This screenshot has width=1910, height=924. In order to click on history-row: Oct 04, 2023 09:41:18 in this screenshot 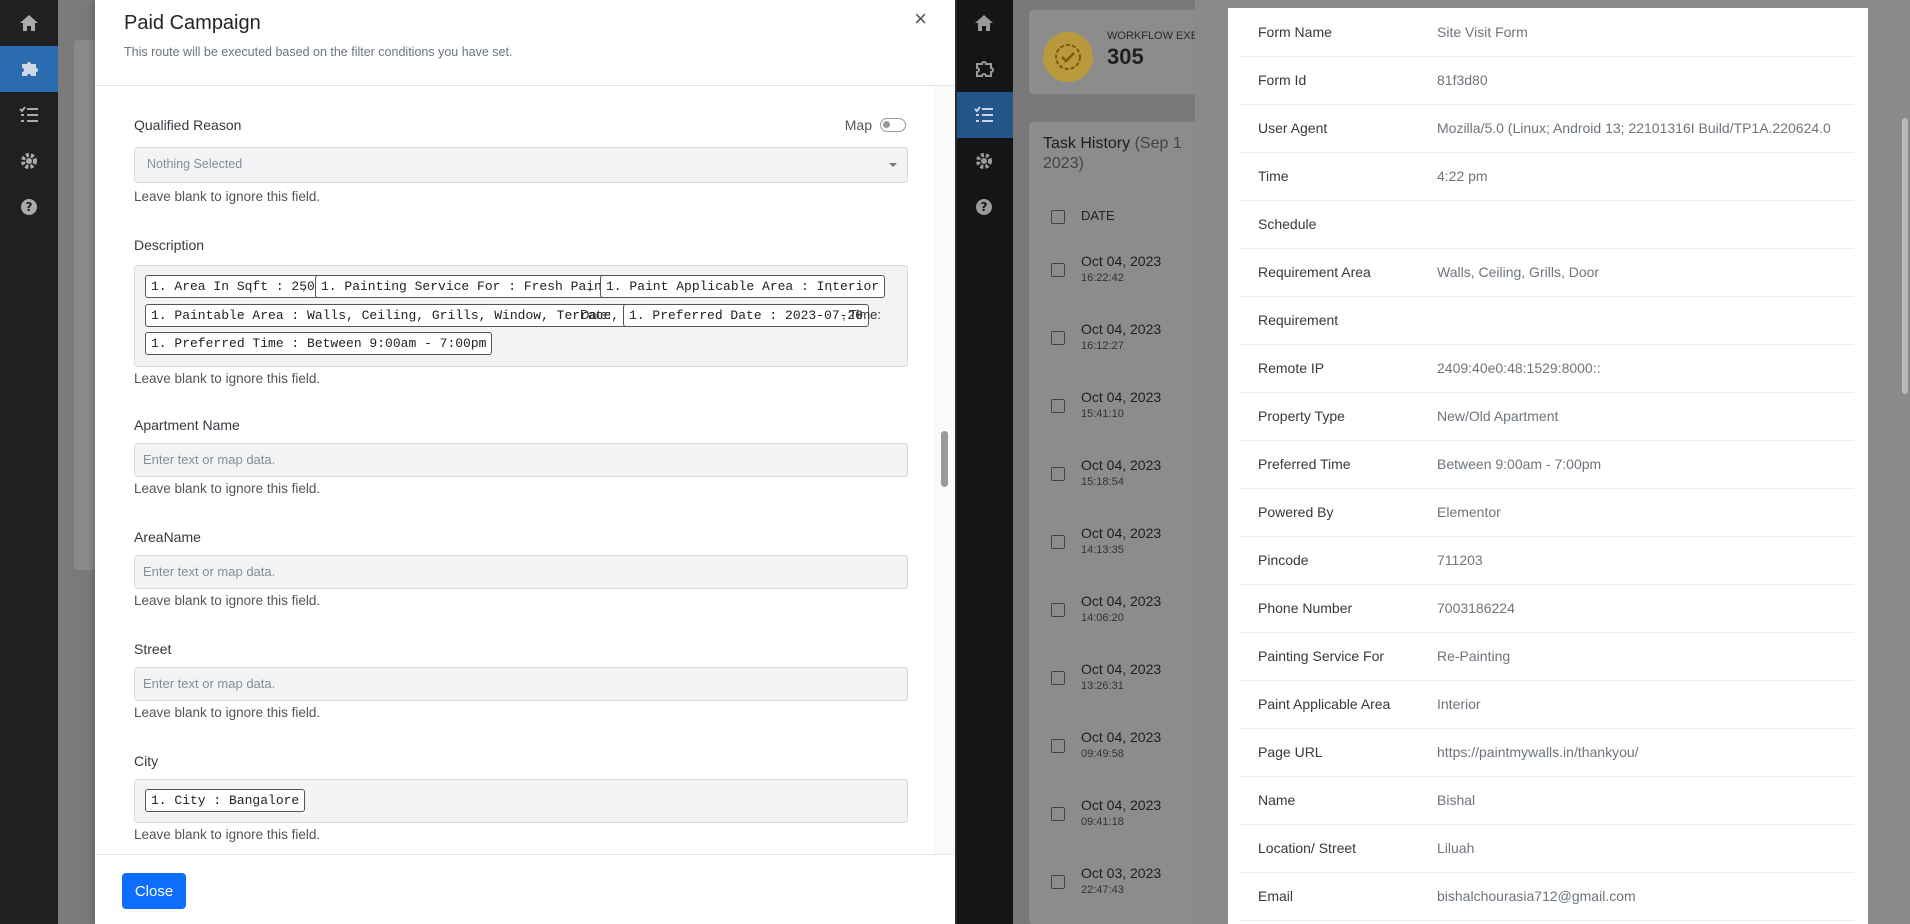, I will do `click(1136, 812)`.